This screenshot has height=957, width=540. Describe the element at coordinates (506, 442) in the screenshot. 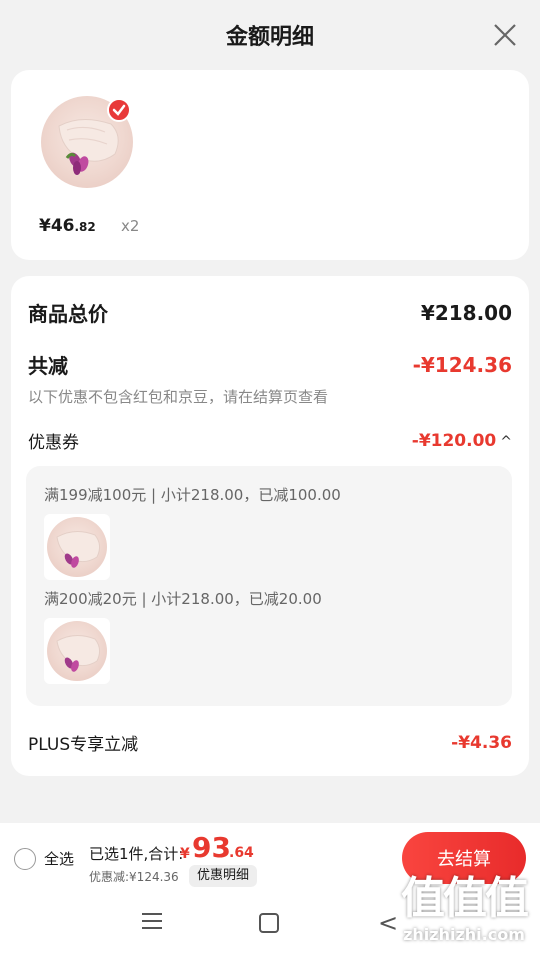

I see `chevron-up-icon: ^` at that location.